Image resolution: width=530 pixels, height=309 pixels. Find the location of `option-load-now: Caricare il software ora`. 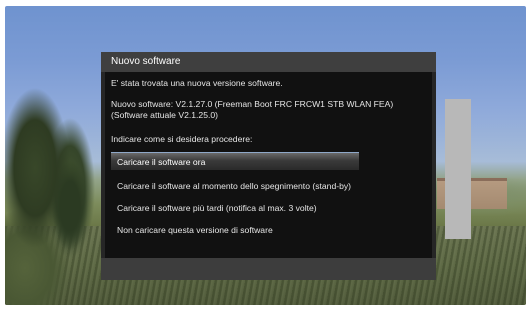

option-load-now: Caricare il software ora is located at coordinates (235, 161).